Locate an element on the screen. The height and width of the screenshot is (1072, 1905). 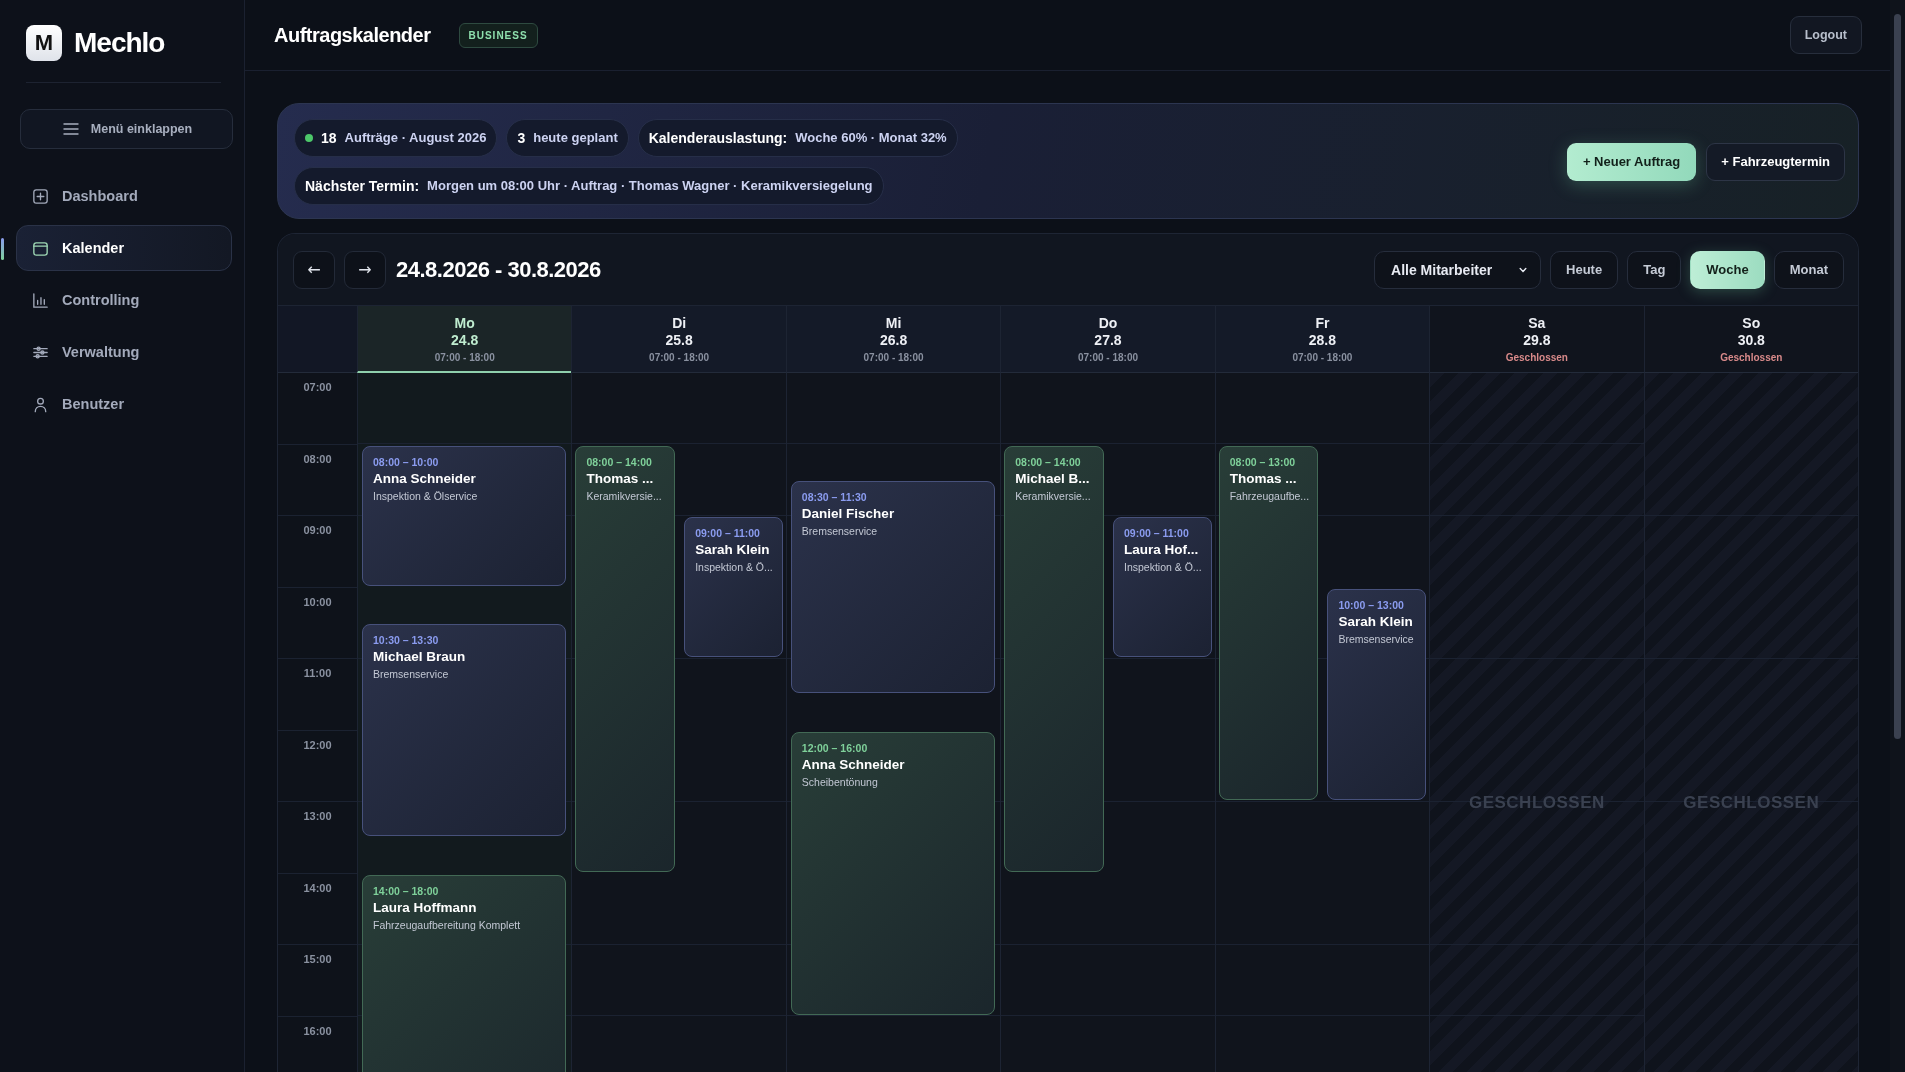
brand-name: Mechlo is located at coordinates (119, 43).